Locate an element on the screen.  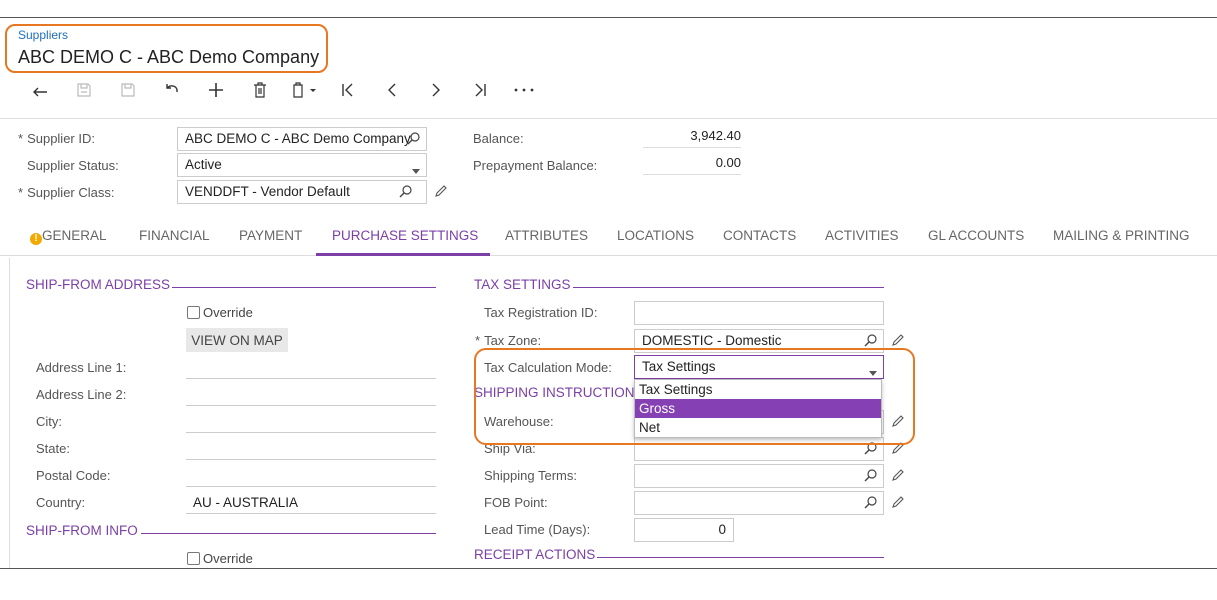
view-on-map-button: VIEW ON MAP is located at coordinates (237, 340).